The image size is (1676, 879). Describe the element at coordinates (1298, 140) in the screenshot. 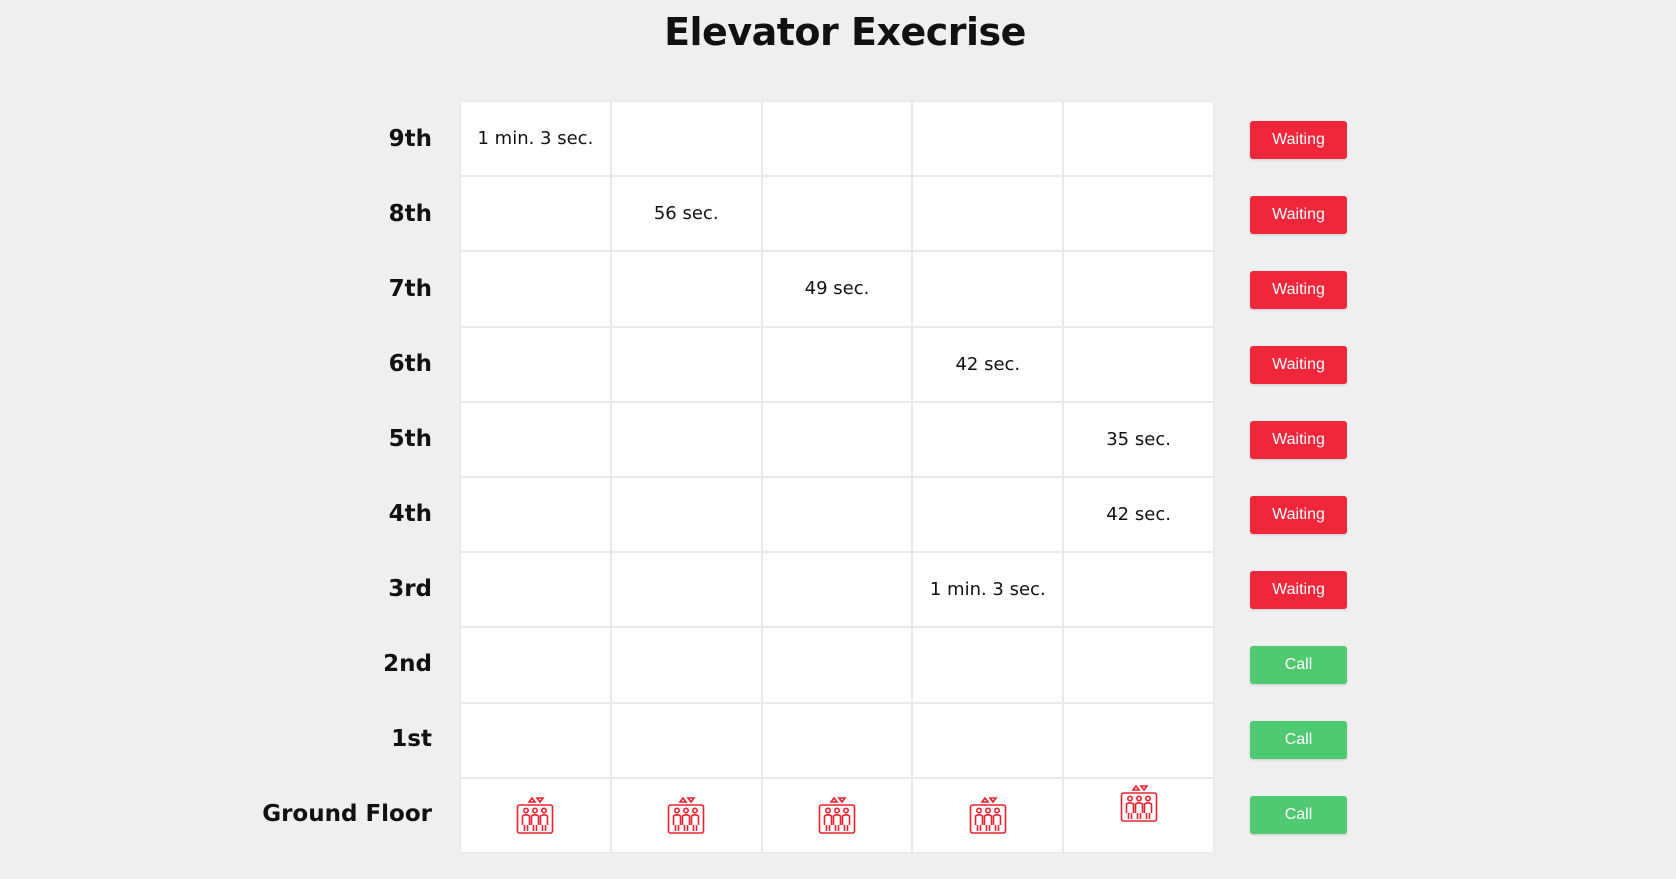

I see `waiting-button-9th: Waiting` at that location.